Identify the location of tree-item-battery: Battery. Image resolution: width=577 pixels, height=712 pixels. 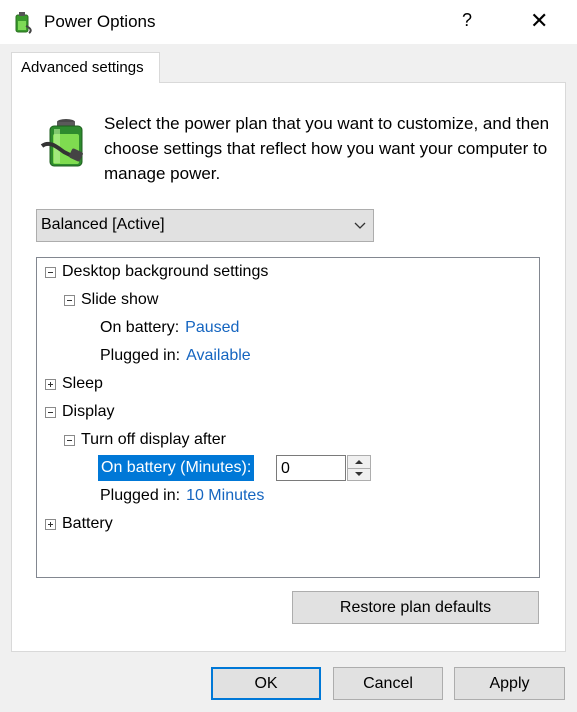
(78, 524).